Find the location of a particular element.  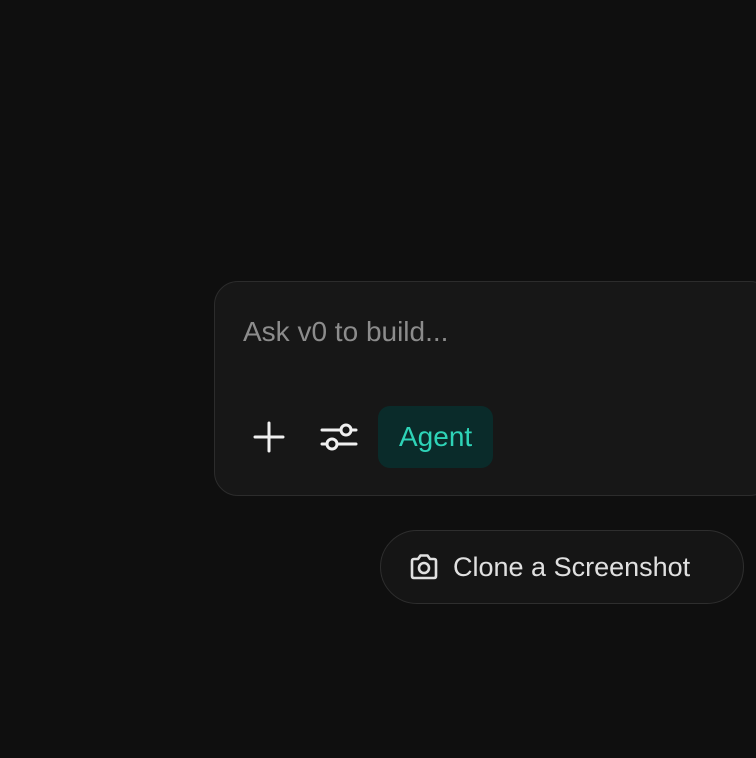

plus-icon is located at coordinates (269, 438).